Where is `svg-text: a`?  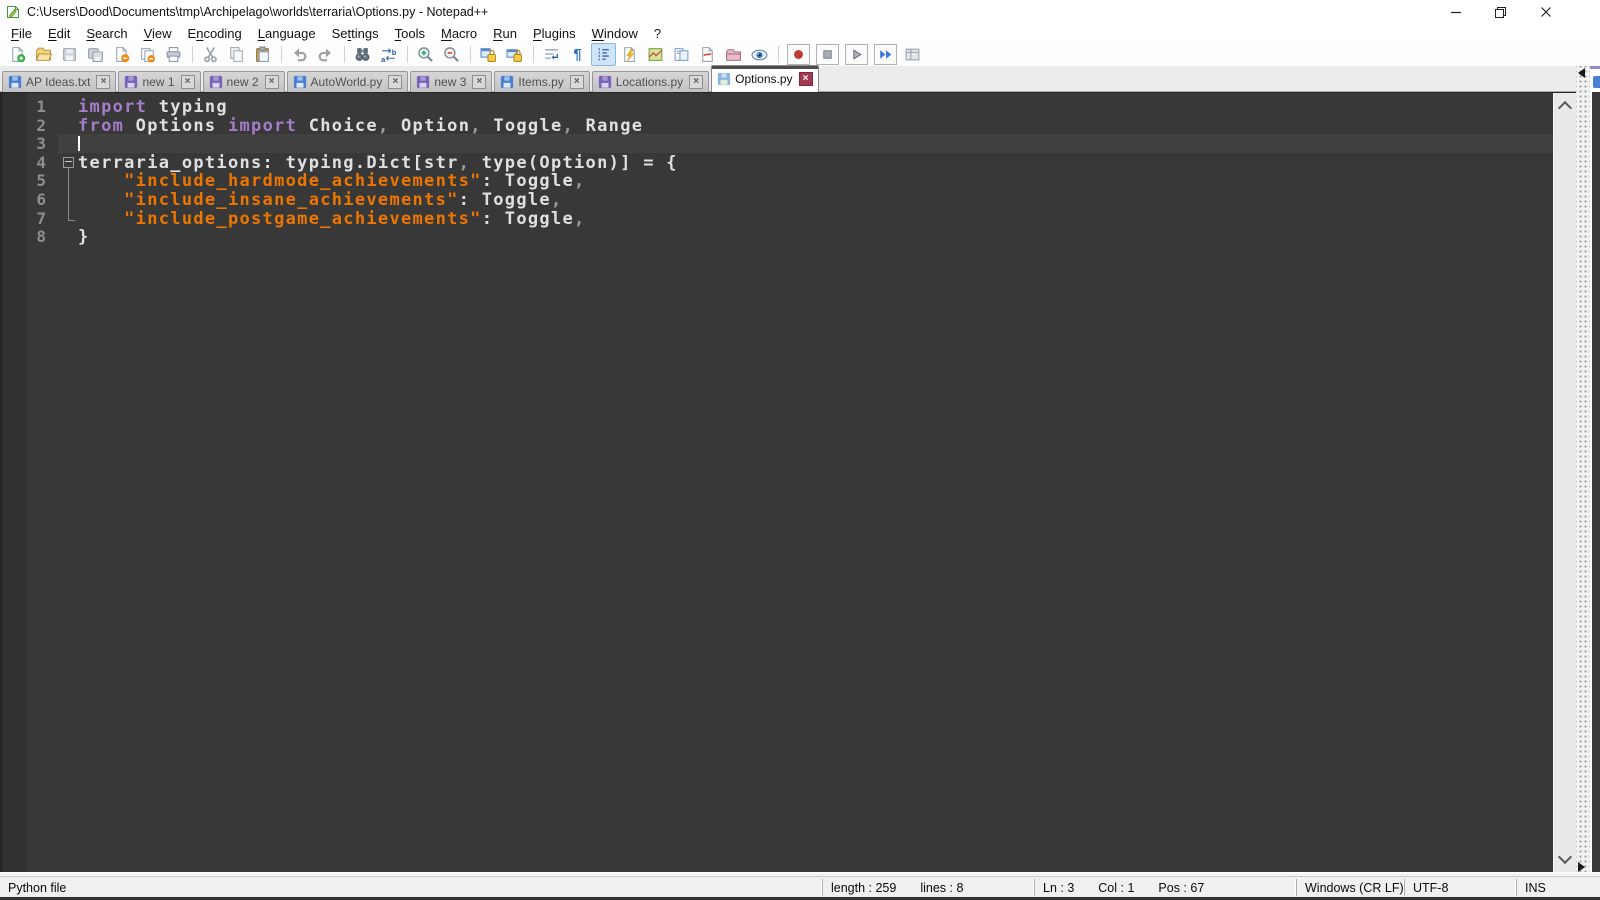 svg-text: a is located at coordinates (383, 59).